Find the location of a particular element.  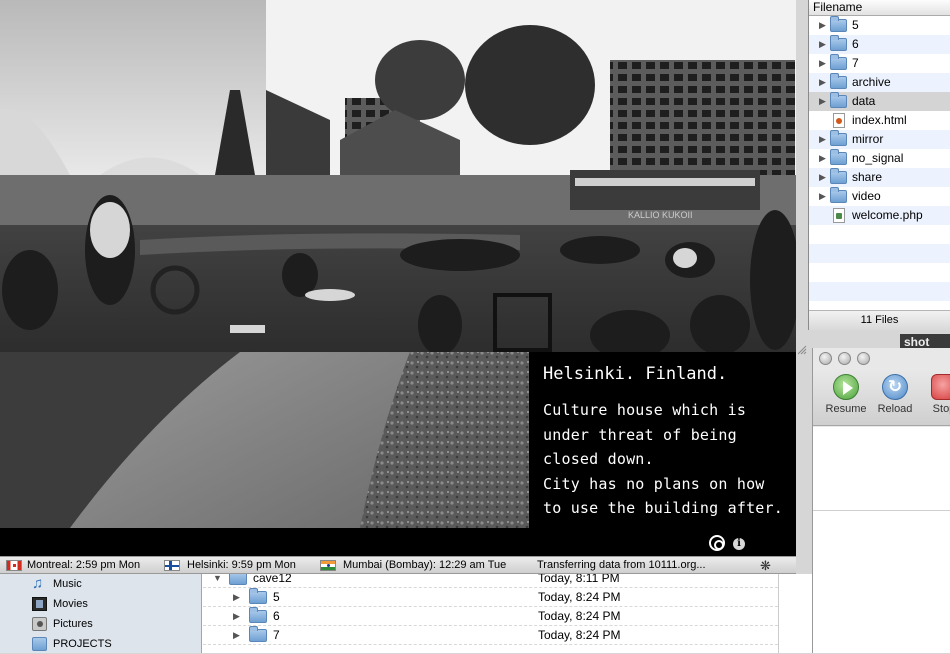

sidebar-item-label: Music is located at coordinates (67, 584).